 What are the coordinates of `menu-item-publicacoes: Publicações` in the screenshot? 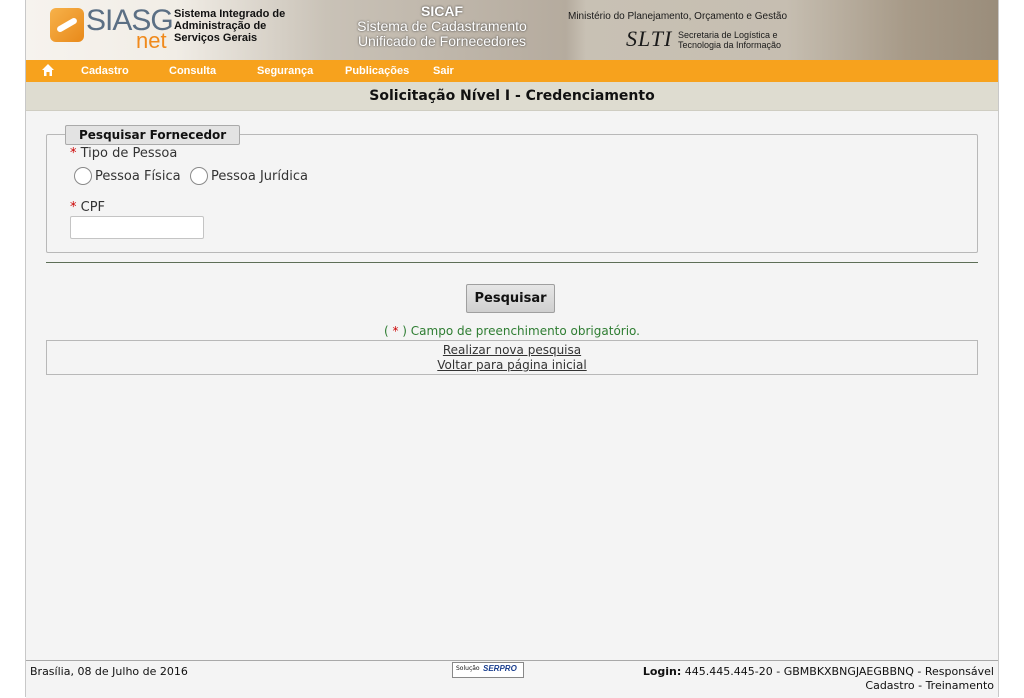 It's located at (377, 71).